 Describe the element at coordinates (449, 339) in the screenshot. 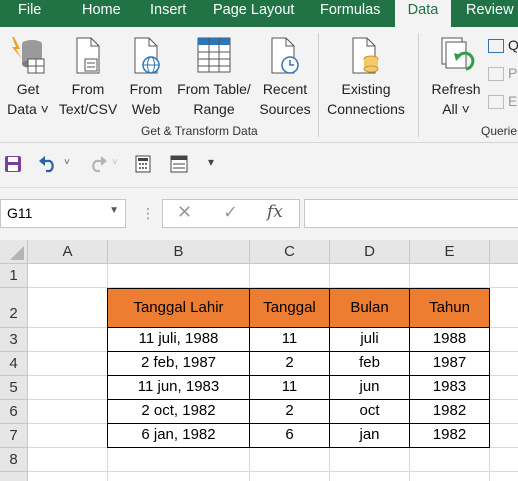

I see `table-cell: 1988` at that location.